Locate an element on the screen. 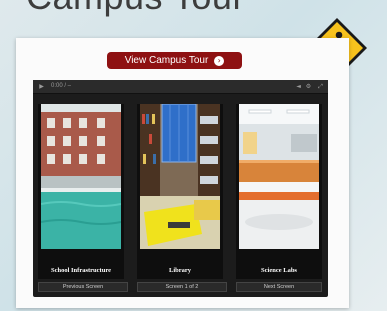  school-building-pool-photo is located at coordinates (81, 176).